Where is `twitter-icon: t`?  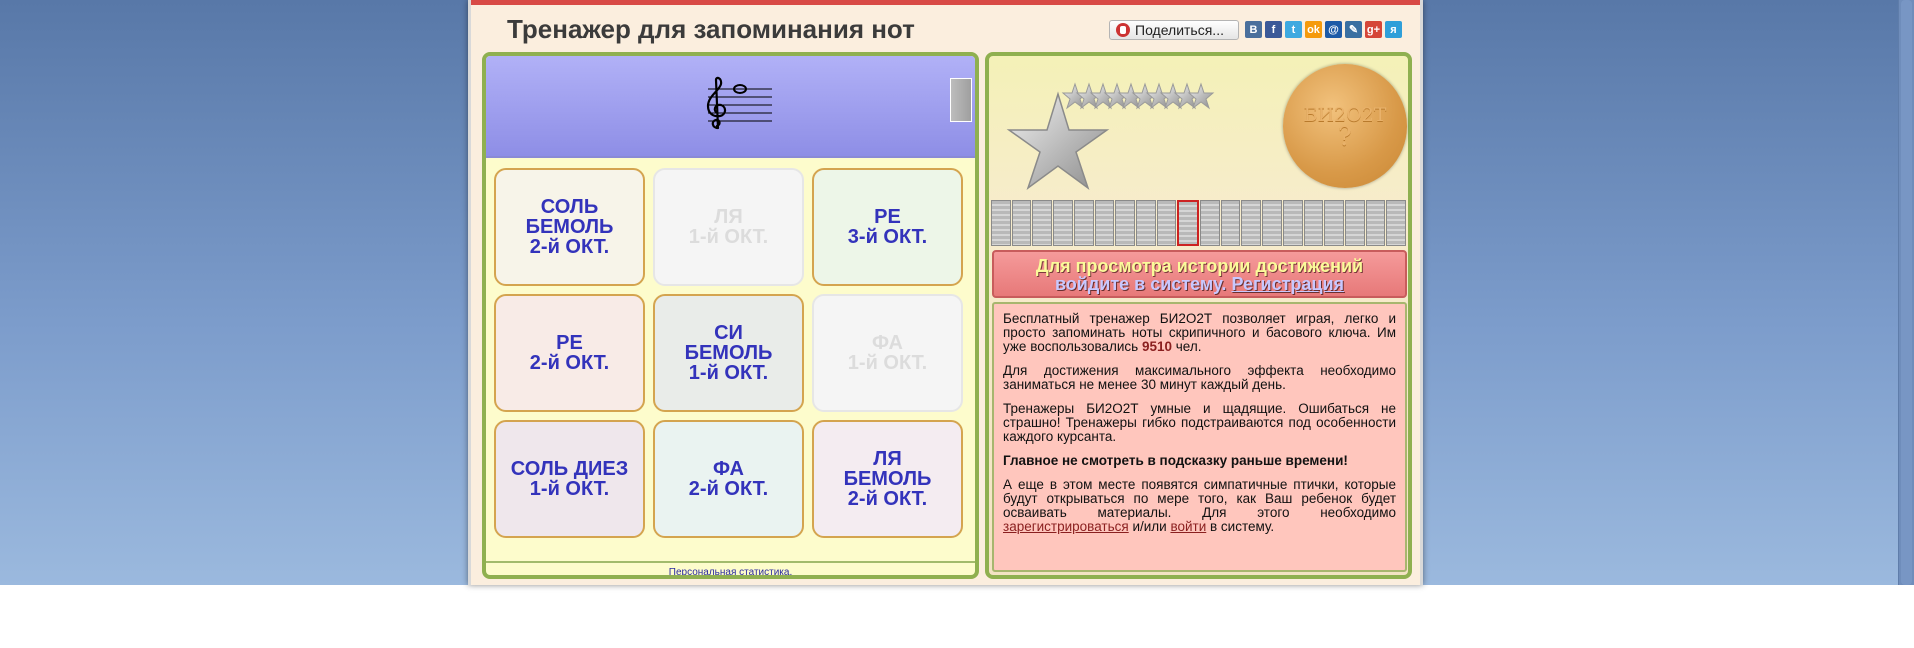
twitter-icon: t is located at coordinates (1293, 29).